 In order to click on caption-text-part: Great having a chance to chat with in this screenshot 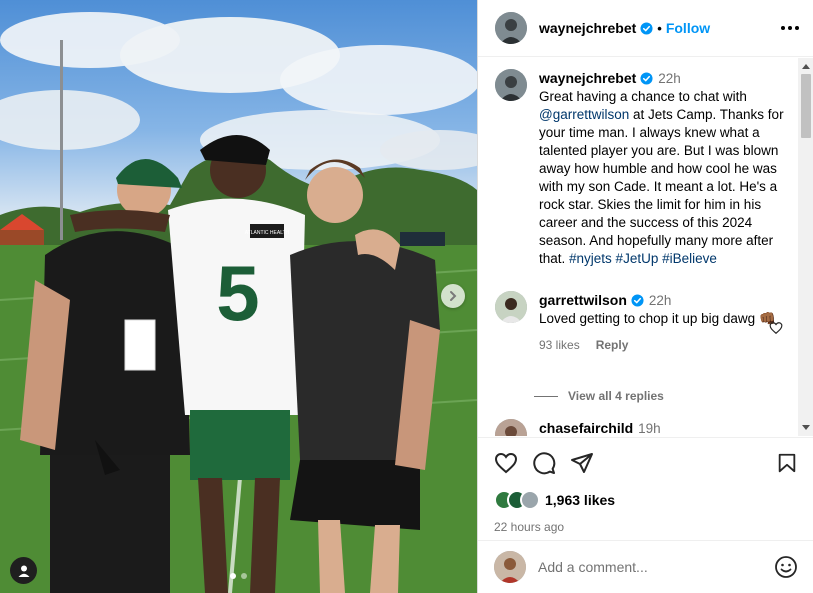, I will do `click(643, 96)`.